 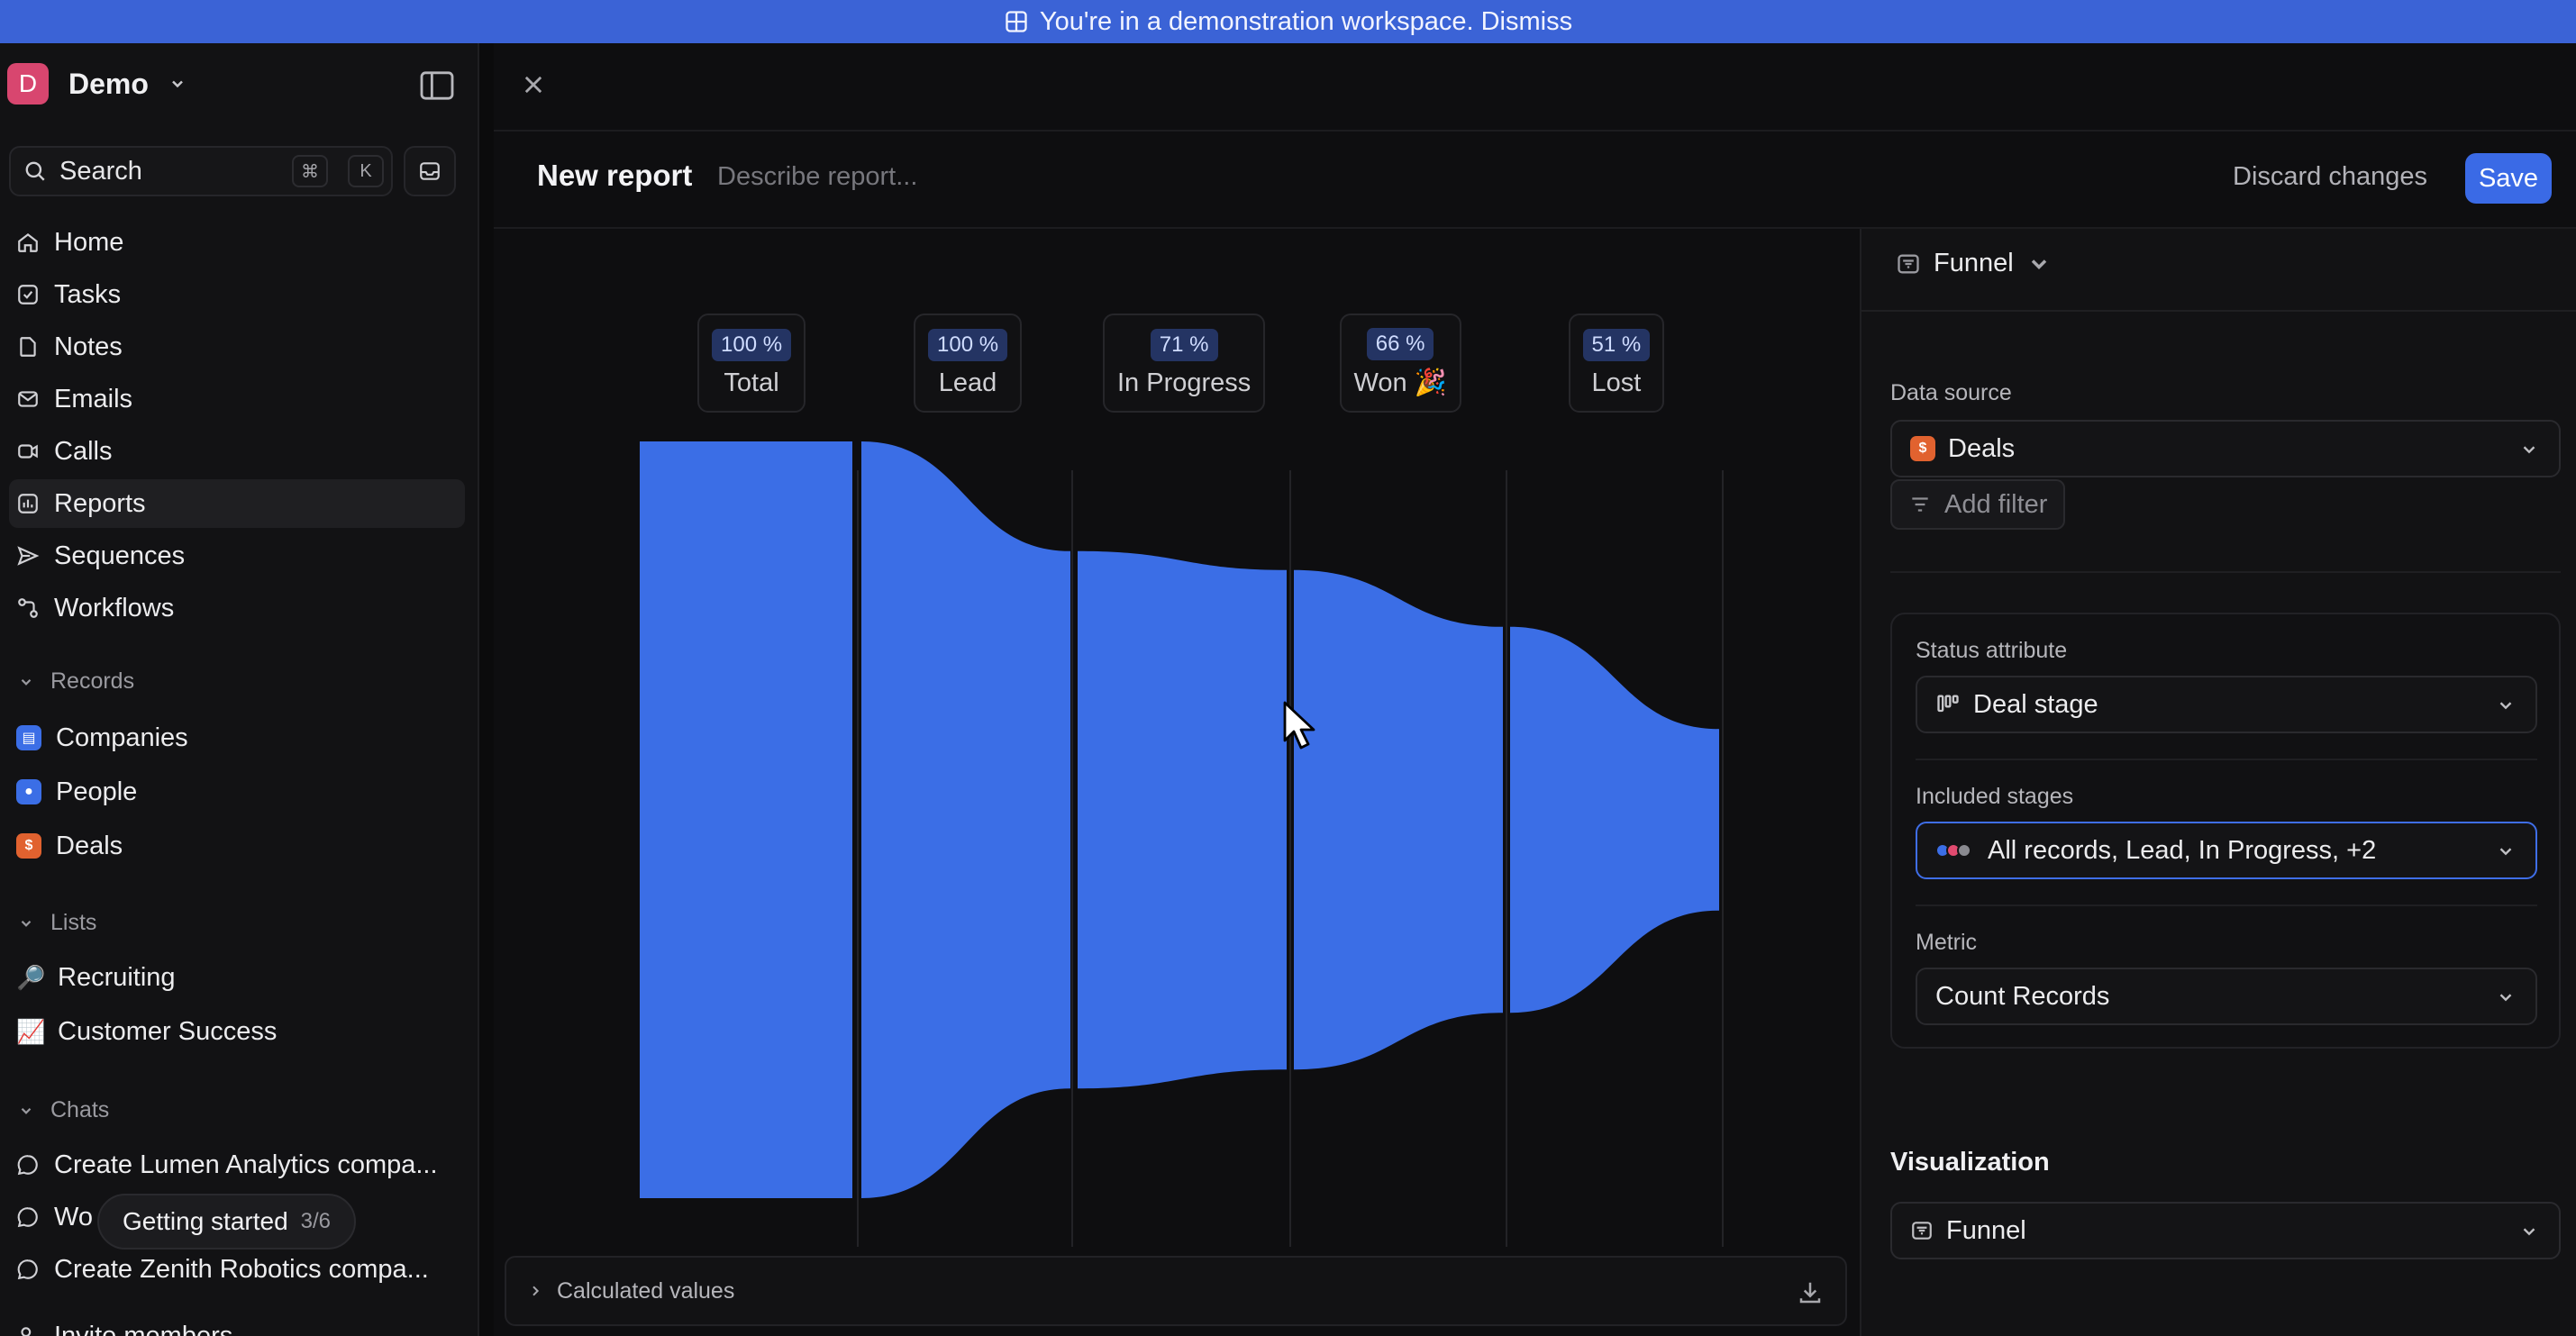 What do you see at coordinates (63, 1110) in the screenshot?
I see `chats-section-header: Chats` at bounding box center [63, 1110].